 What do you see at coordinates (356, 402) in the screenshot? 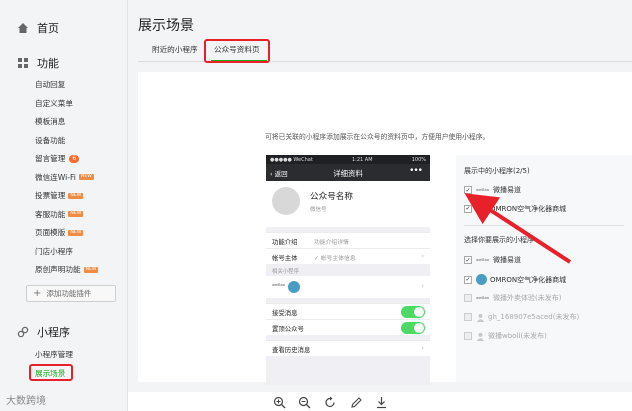
I see `edit-icon` at bounding box center [356, 402].